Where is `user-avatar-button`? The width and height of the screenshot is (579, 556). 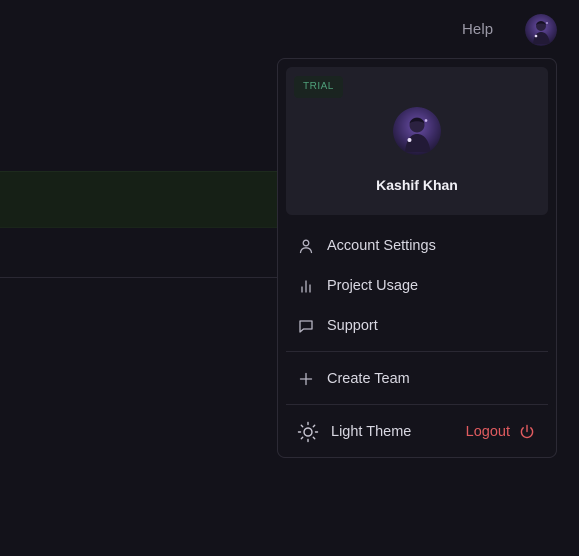 user-avatar-button is located at coordinates (541, 30).